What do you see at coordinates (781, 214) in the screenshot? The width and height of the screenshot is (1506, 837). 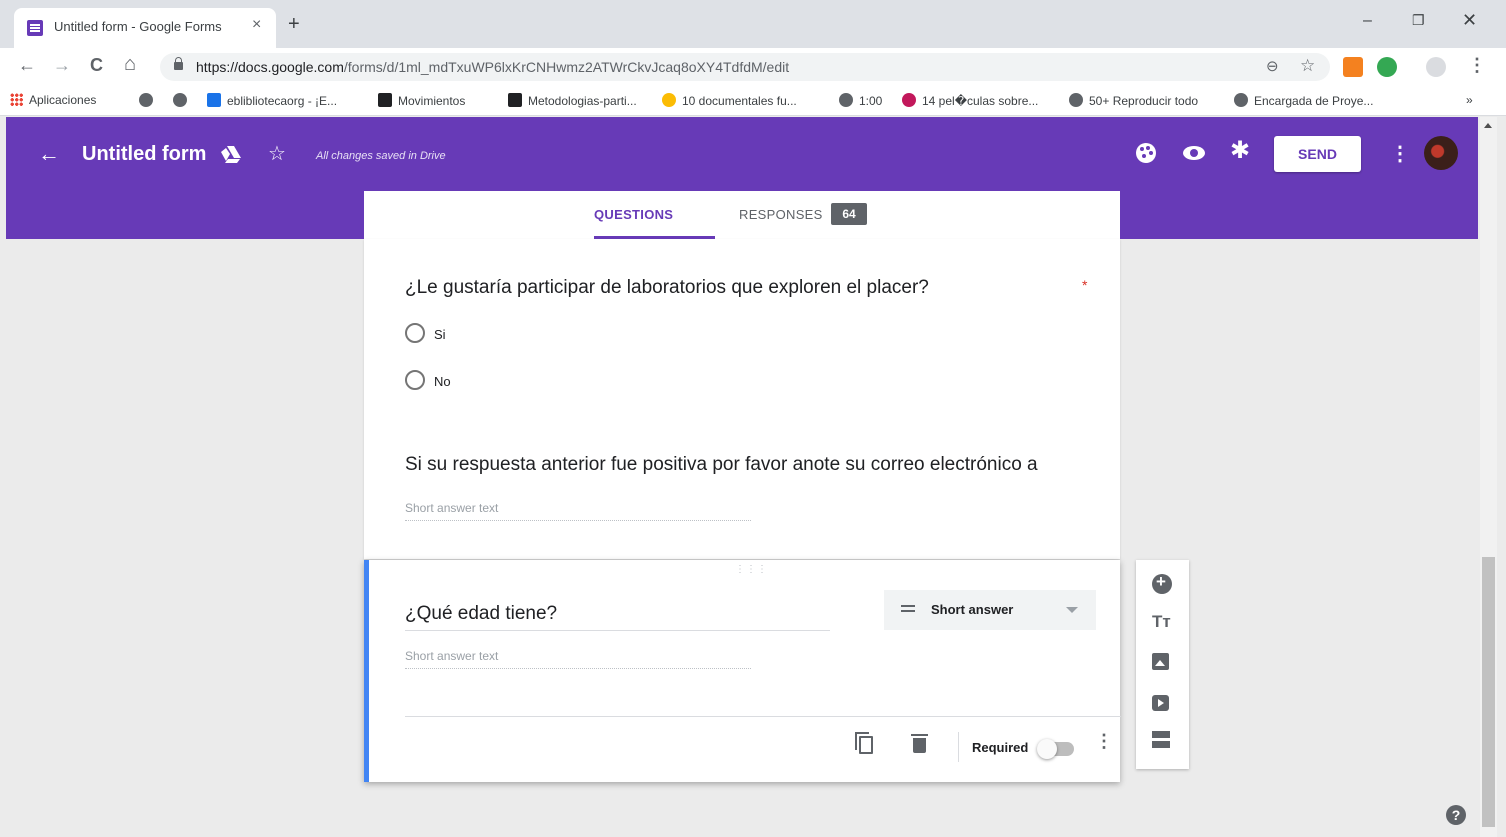 I see `tab-responses: RESPONSES` at bounding box center [781, 214].